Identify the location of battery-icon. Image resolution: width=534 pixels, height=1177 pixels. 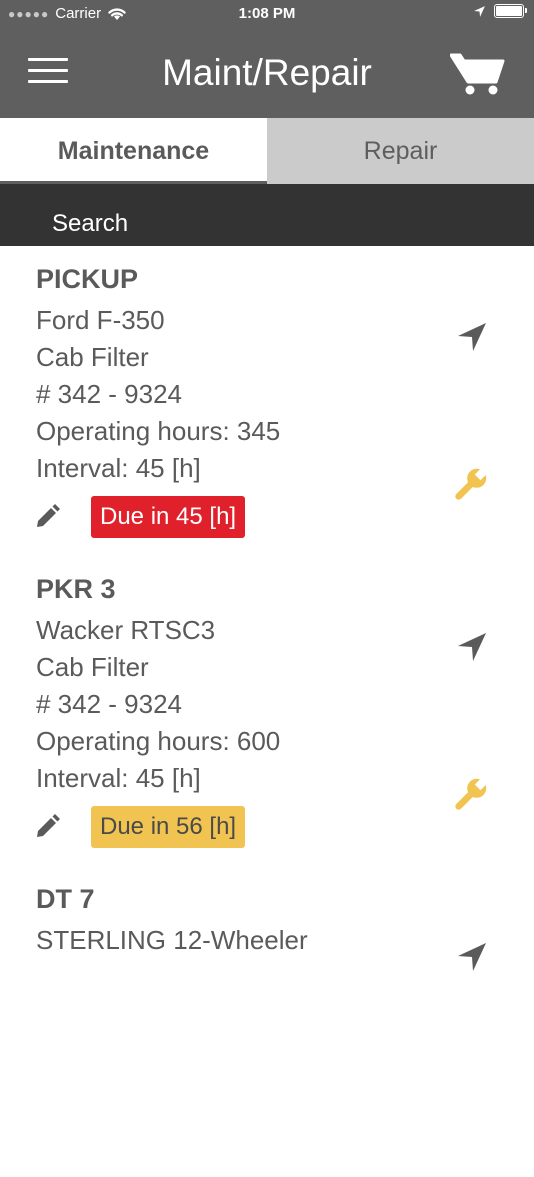
(510, 11).